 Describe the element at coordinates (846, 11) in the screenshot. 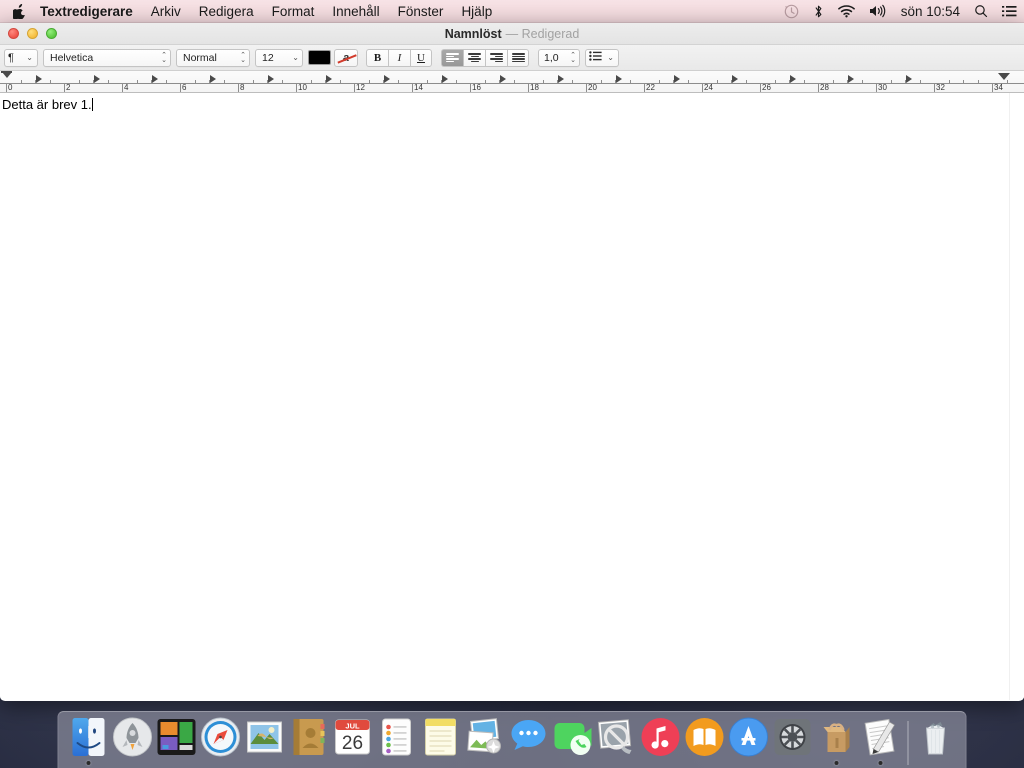

I see `wifi-icon` at that location.